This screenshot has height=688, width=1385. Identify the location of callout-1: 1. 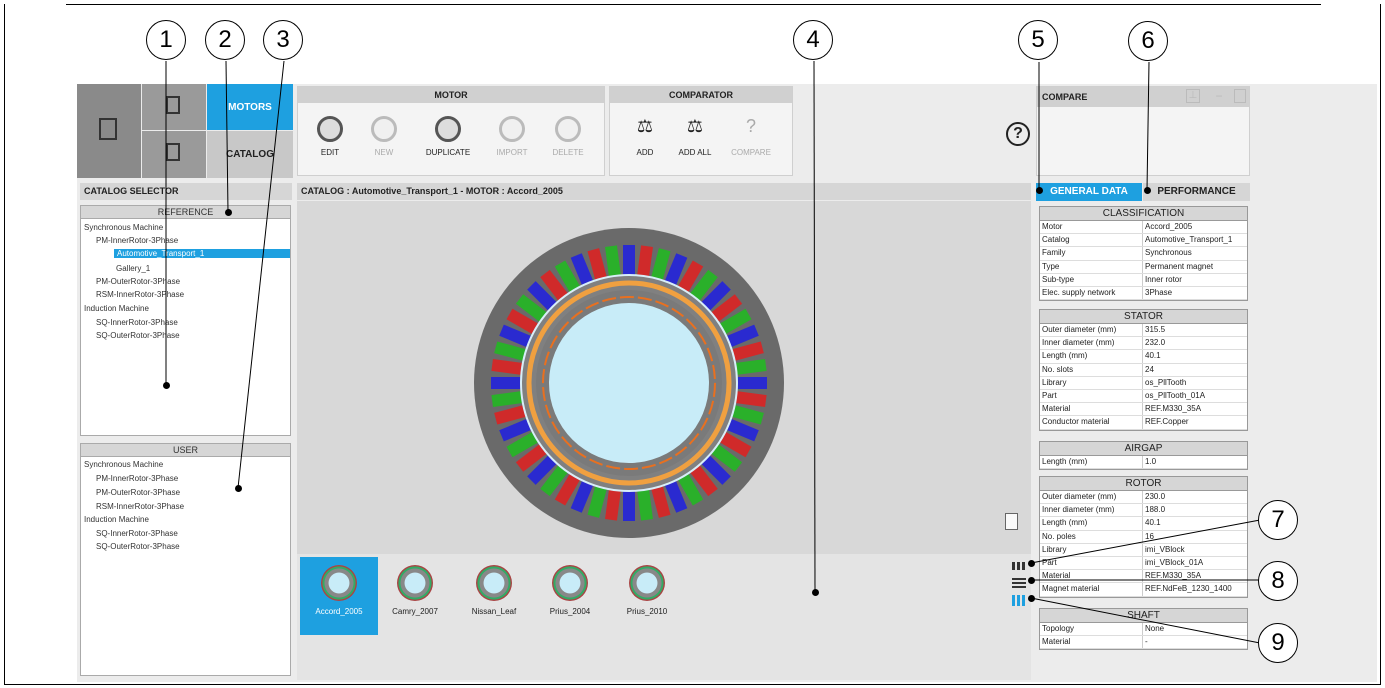
(166, 40).